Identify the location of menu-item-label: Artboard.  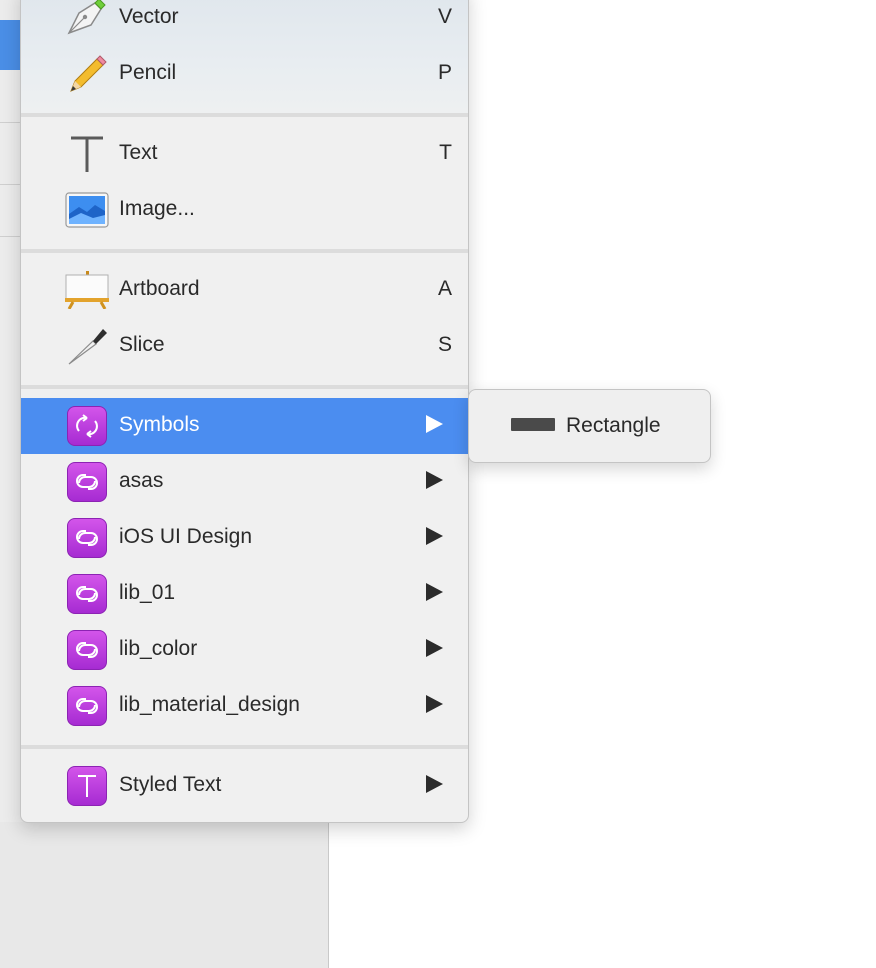
(159, 288).